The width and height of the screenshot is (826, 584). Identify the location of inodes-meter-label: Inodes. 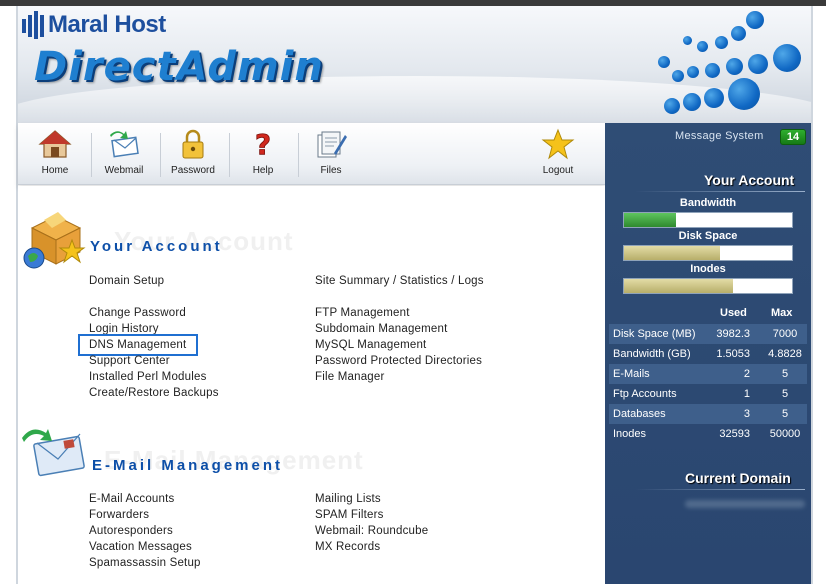
(708, 269).